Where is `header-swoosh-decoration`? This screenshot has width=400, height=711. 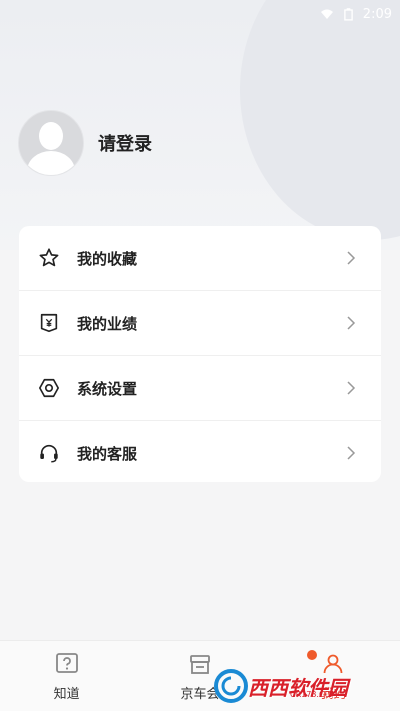
header-swoosh-decoration is located at coordinates (320, 120).